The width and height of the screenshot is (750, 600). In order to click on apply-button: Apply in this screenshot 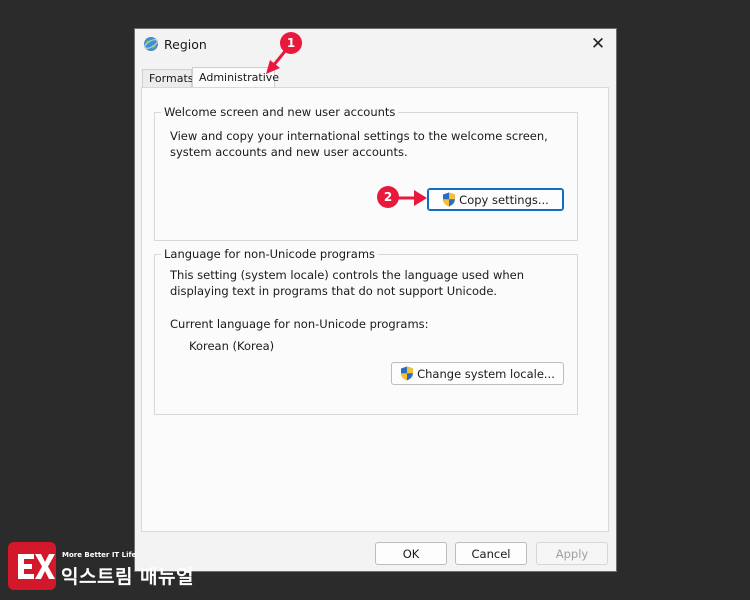, I will do `click(572, 553)`.